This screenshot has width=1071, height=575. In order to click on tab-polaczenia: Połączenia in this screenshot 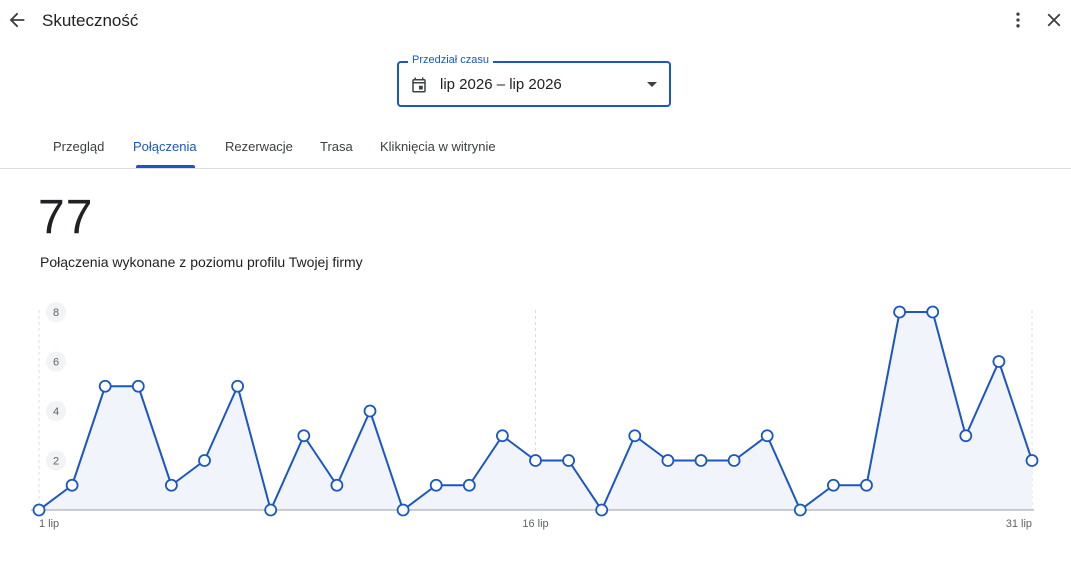, I will do `click(165, 146)`.